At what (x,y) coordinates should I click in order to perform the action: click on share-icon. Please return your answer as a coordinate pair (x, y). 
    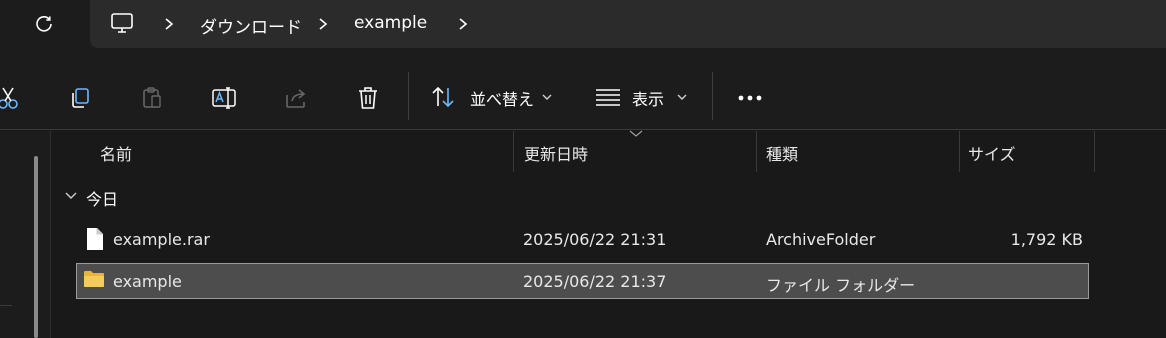
    Looking at the image, I should click on (296, 98).